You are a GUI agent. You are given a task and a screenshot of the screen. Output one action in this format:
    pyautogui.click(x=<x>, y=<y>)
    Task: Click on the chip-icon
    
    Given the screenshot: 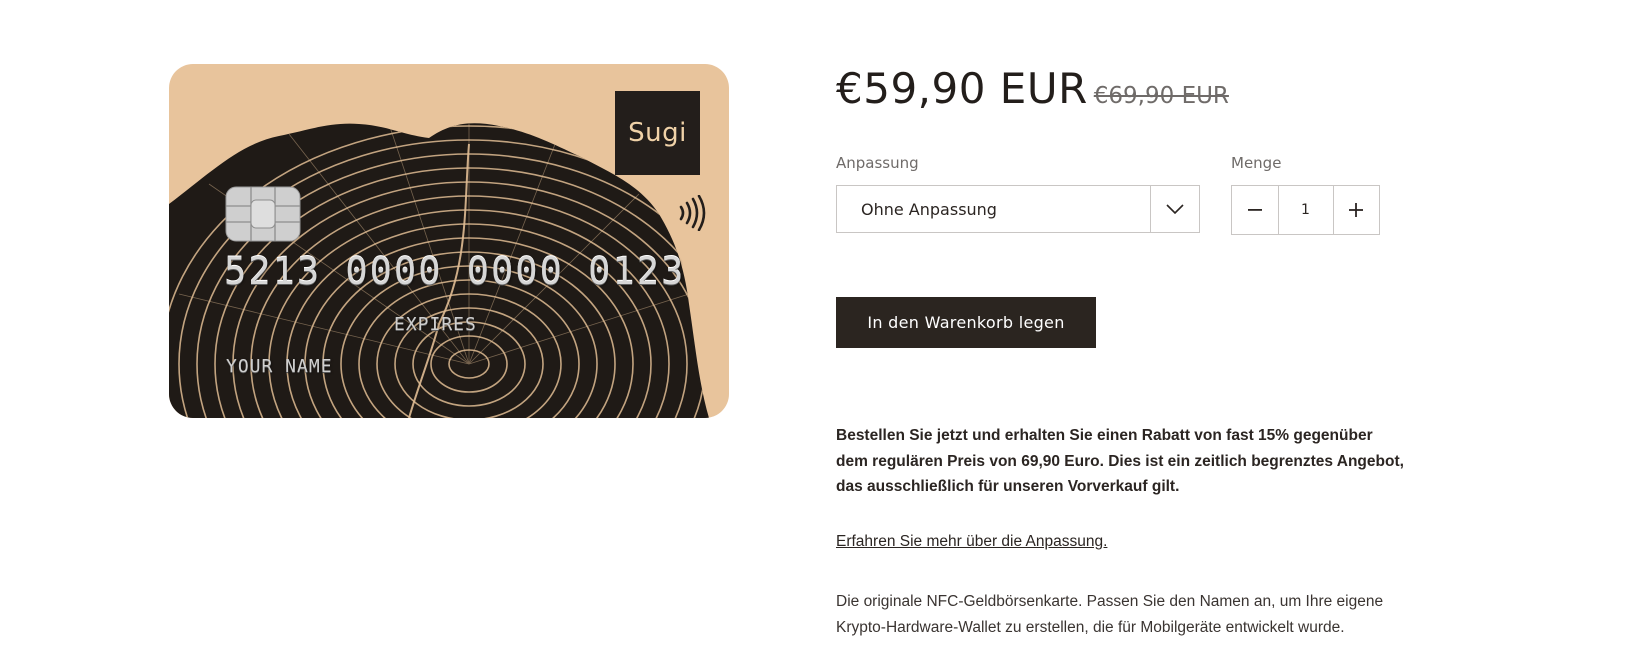 What is the action you would take?
    pyautogui.click(x=263, y=214)
    